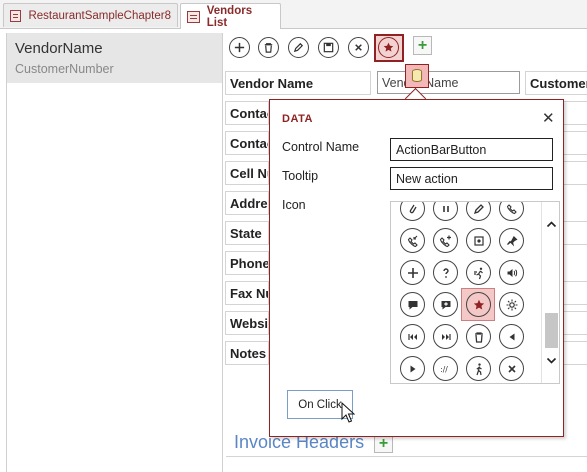 The image size is (587, 472). Describe the element at coordinates (551, 224) in the screenshot. I see `chevron-up-icon` at that location.